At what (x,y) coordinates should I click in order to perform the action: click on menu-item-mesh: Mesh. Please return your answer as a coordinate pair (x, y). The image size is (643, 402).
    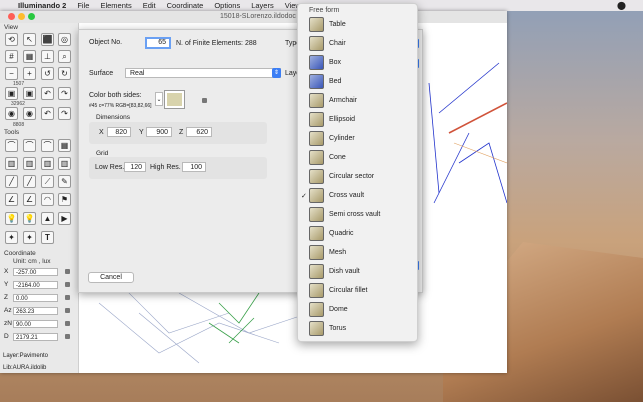
    Looking at the image, I should click on (357, 252).